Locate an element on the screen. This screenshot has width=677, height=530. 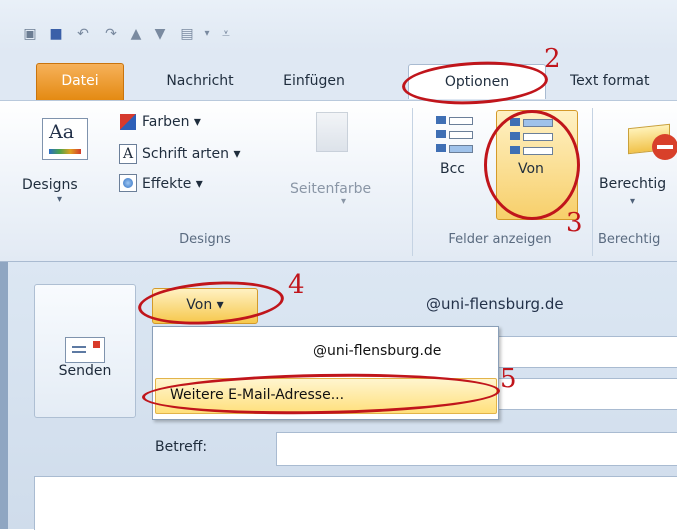
designs-button-label: Designs is located at coordinates (50, 185).